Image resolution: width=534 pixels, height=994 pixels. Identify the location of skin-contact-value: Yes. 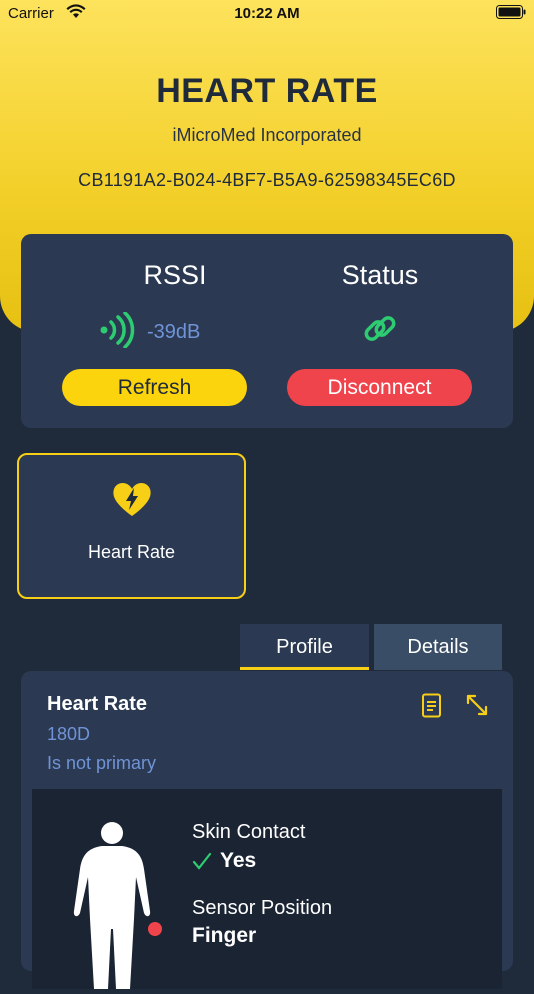
(238, 860).